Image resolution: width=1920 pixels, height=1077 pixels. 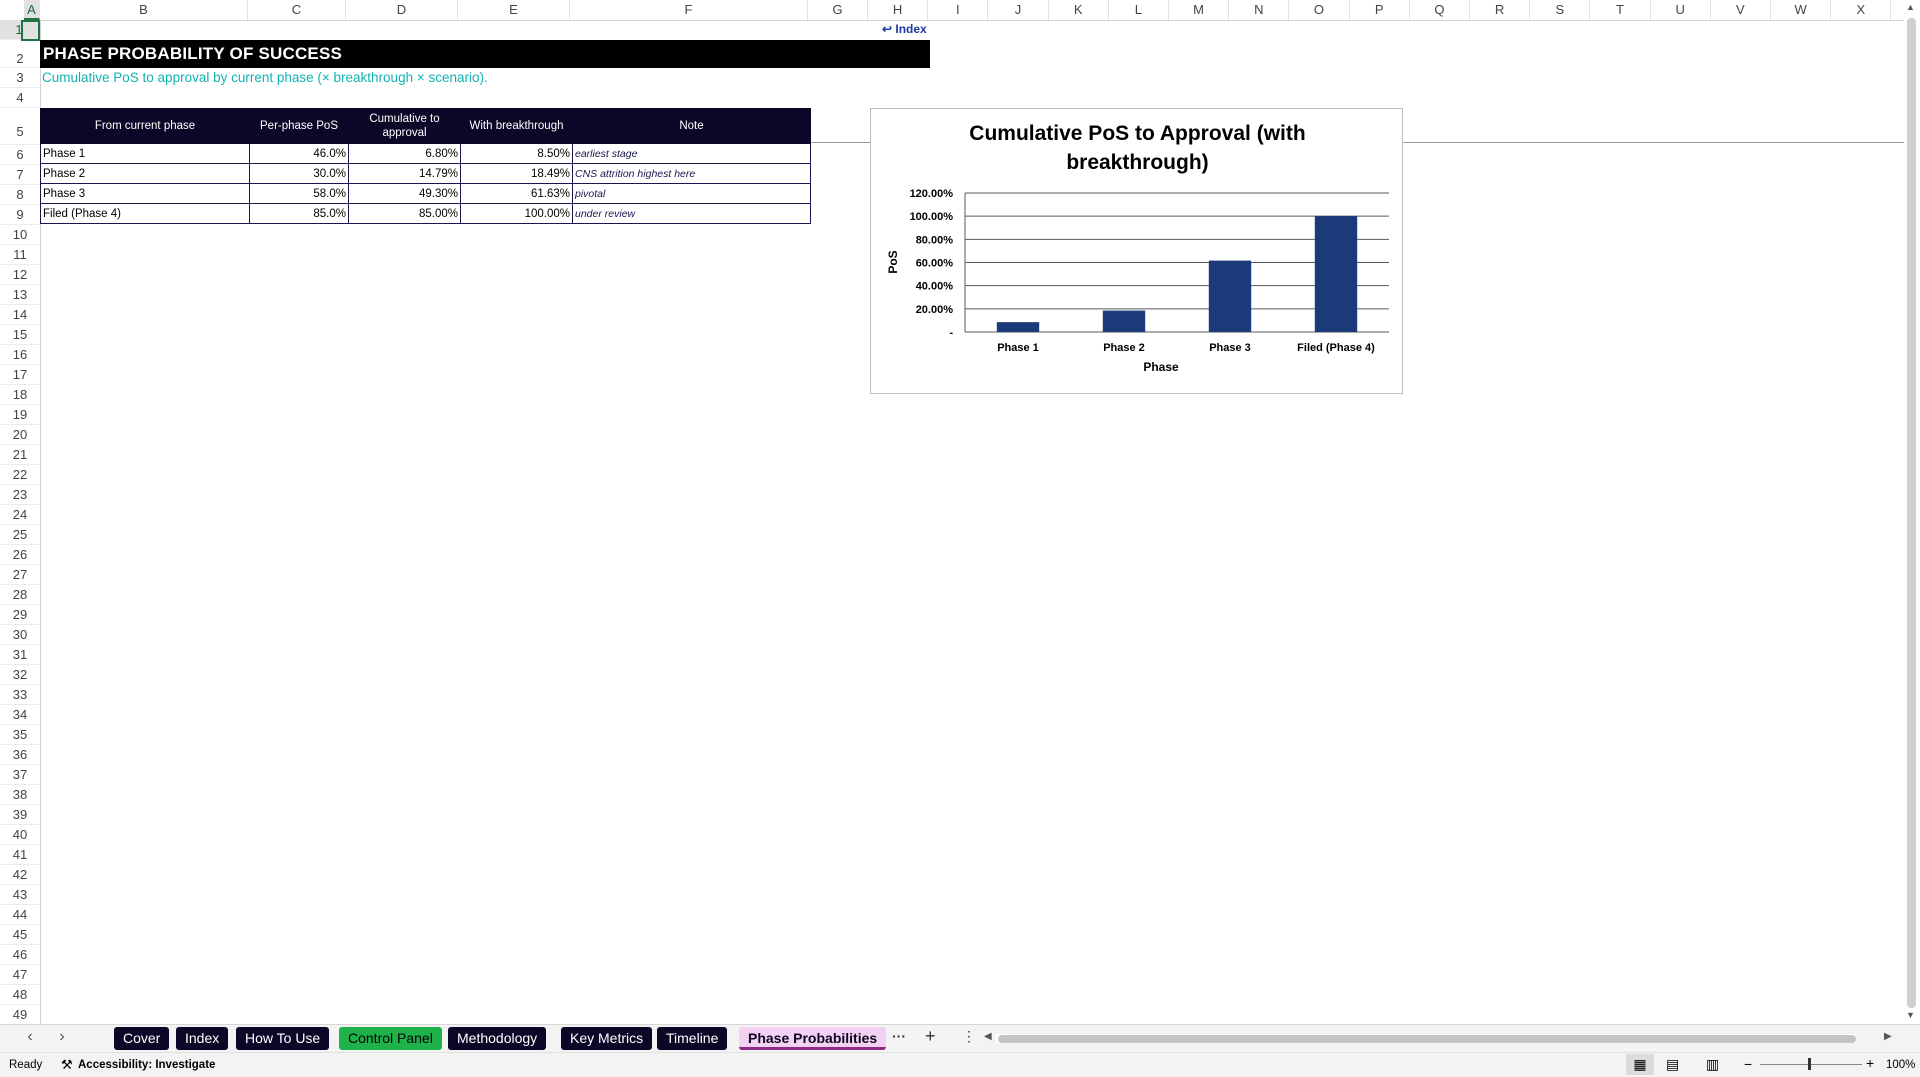 I want to click on column-header-t: T, so click(x=1620, y=10).